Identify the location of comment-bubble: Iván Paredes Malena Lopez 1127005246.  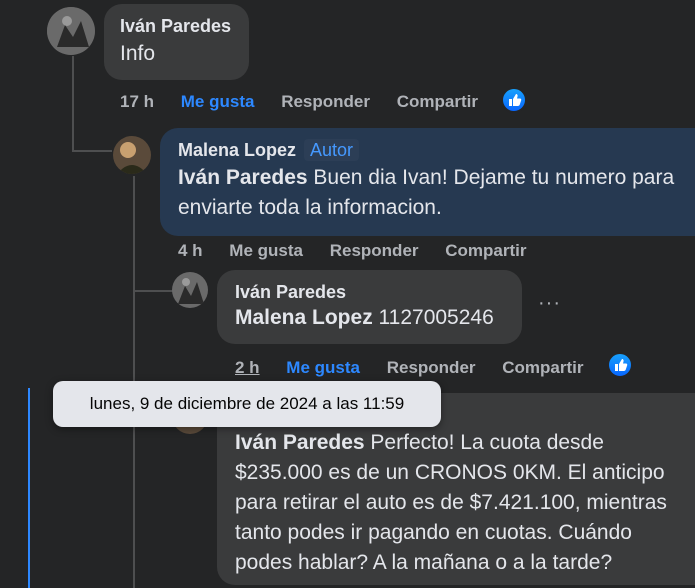
(369, 307).